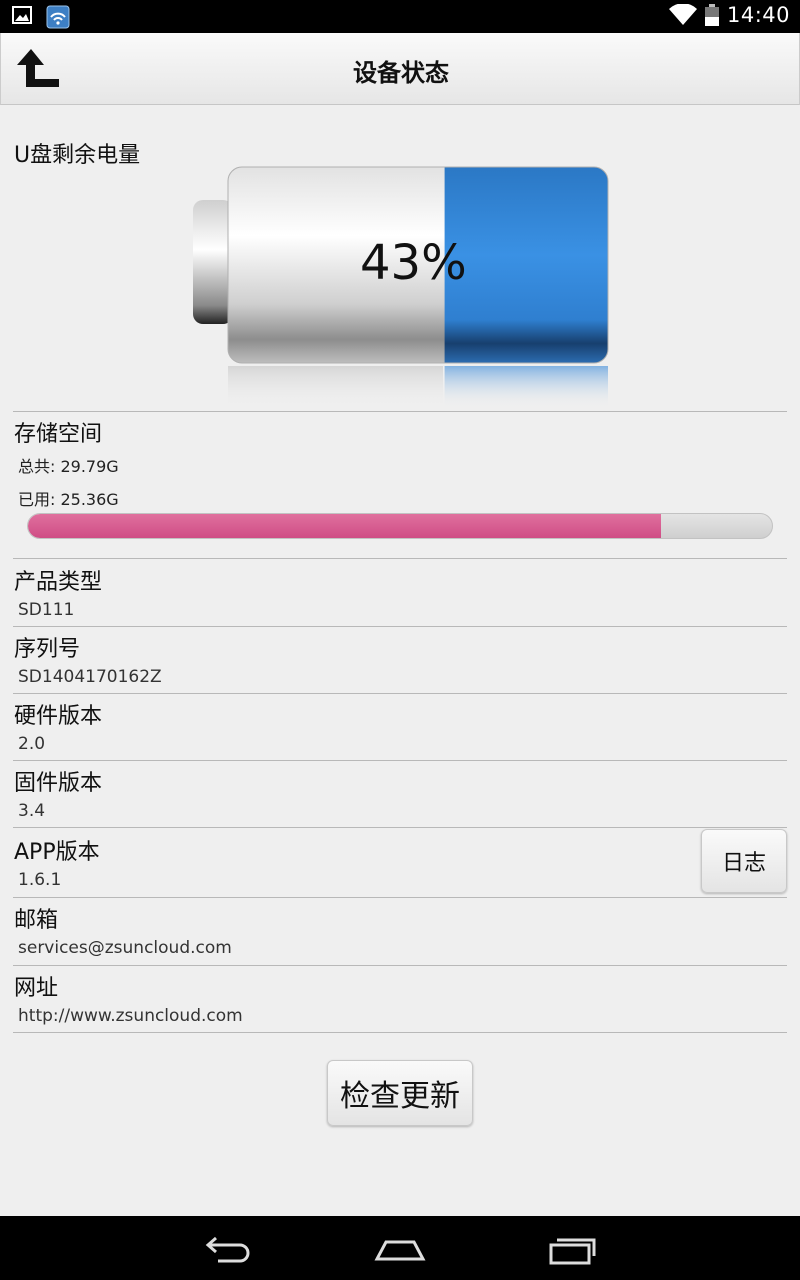 The width and height of the screenshot is (800, 1280). Describe the element at coordinates (58, 17) in the screenshot. I see `wifi-app-notification-icon` at that location.